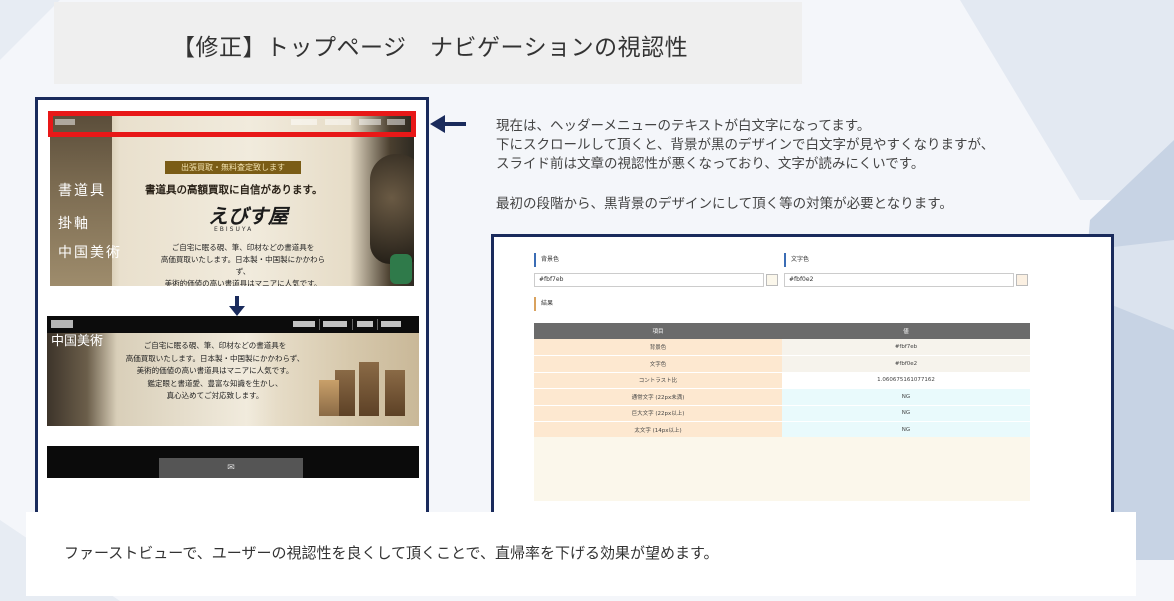 The height and width of the screenshot is (601, 1174). What do you see at coordinates (455, 124) in the screenshot?
I see `left-arrow-shaft` at bounding box center [455, 124].